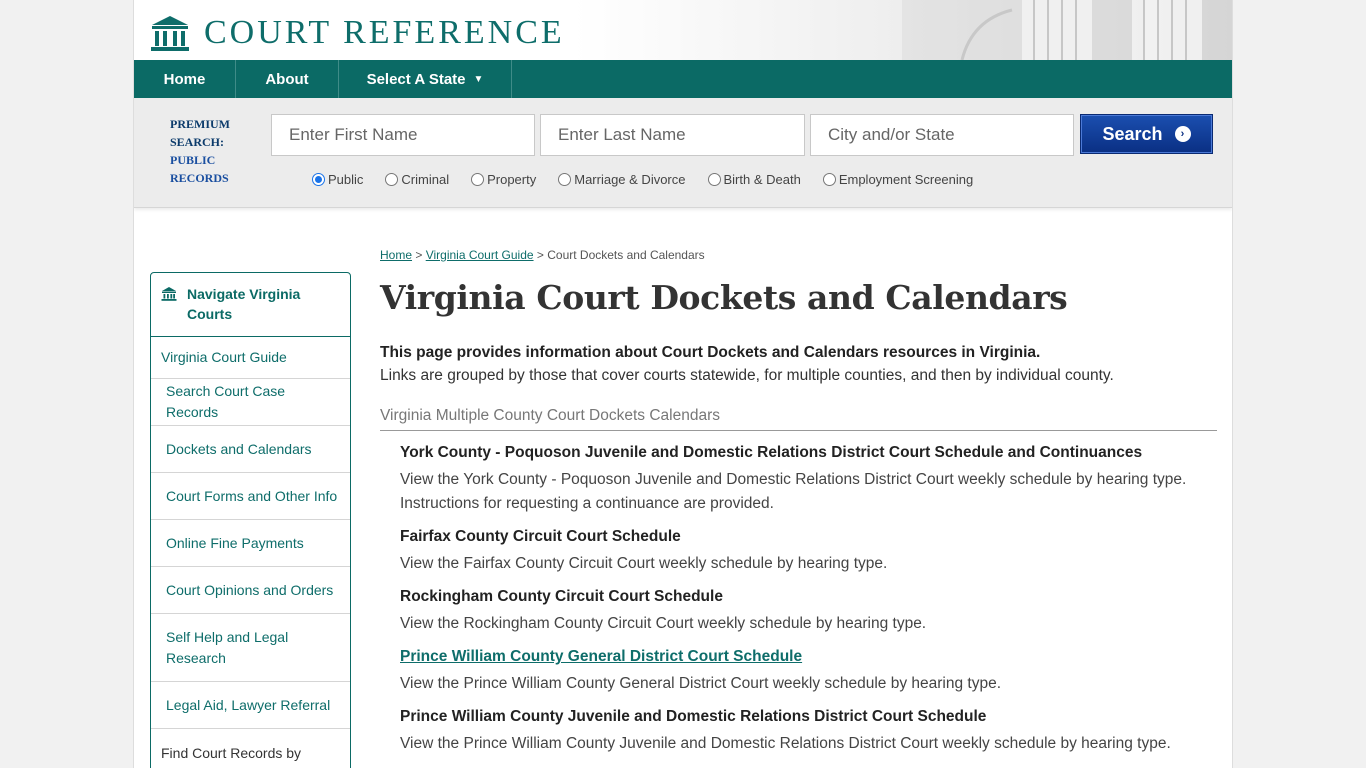 The height and width of the screenshot is (768, 1366). Describe the element at coordinates (478, 79) in the screenshot. I see `caret-down-icon: ▼` at that location.